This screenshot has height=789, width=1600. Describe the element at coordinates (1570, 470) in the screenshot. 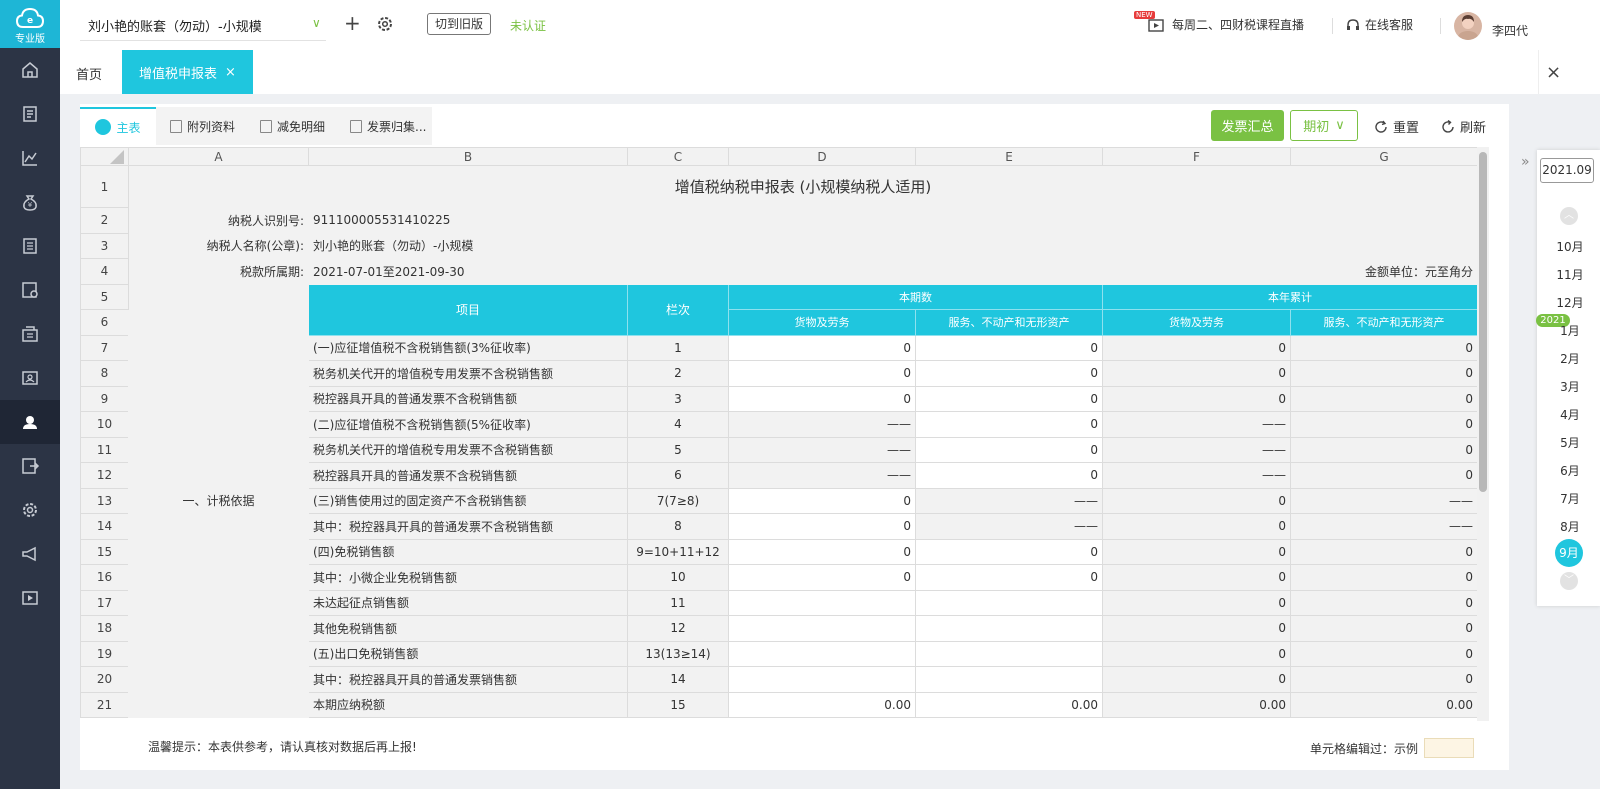

I see `month-item: 6月` at that location.